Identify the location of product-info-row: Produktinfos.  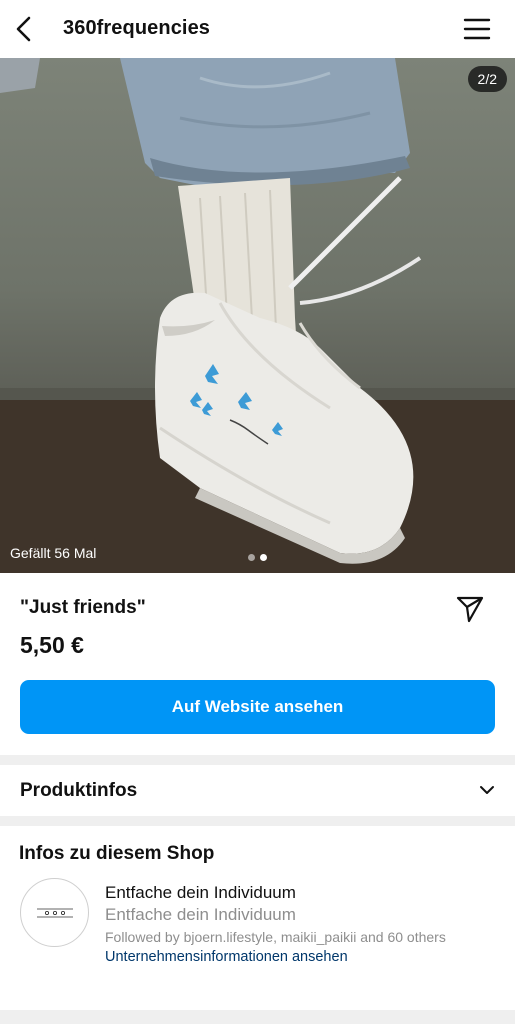
(257, 790).